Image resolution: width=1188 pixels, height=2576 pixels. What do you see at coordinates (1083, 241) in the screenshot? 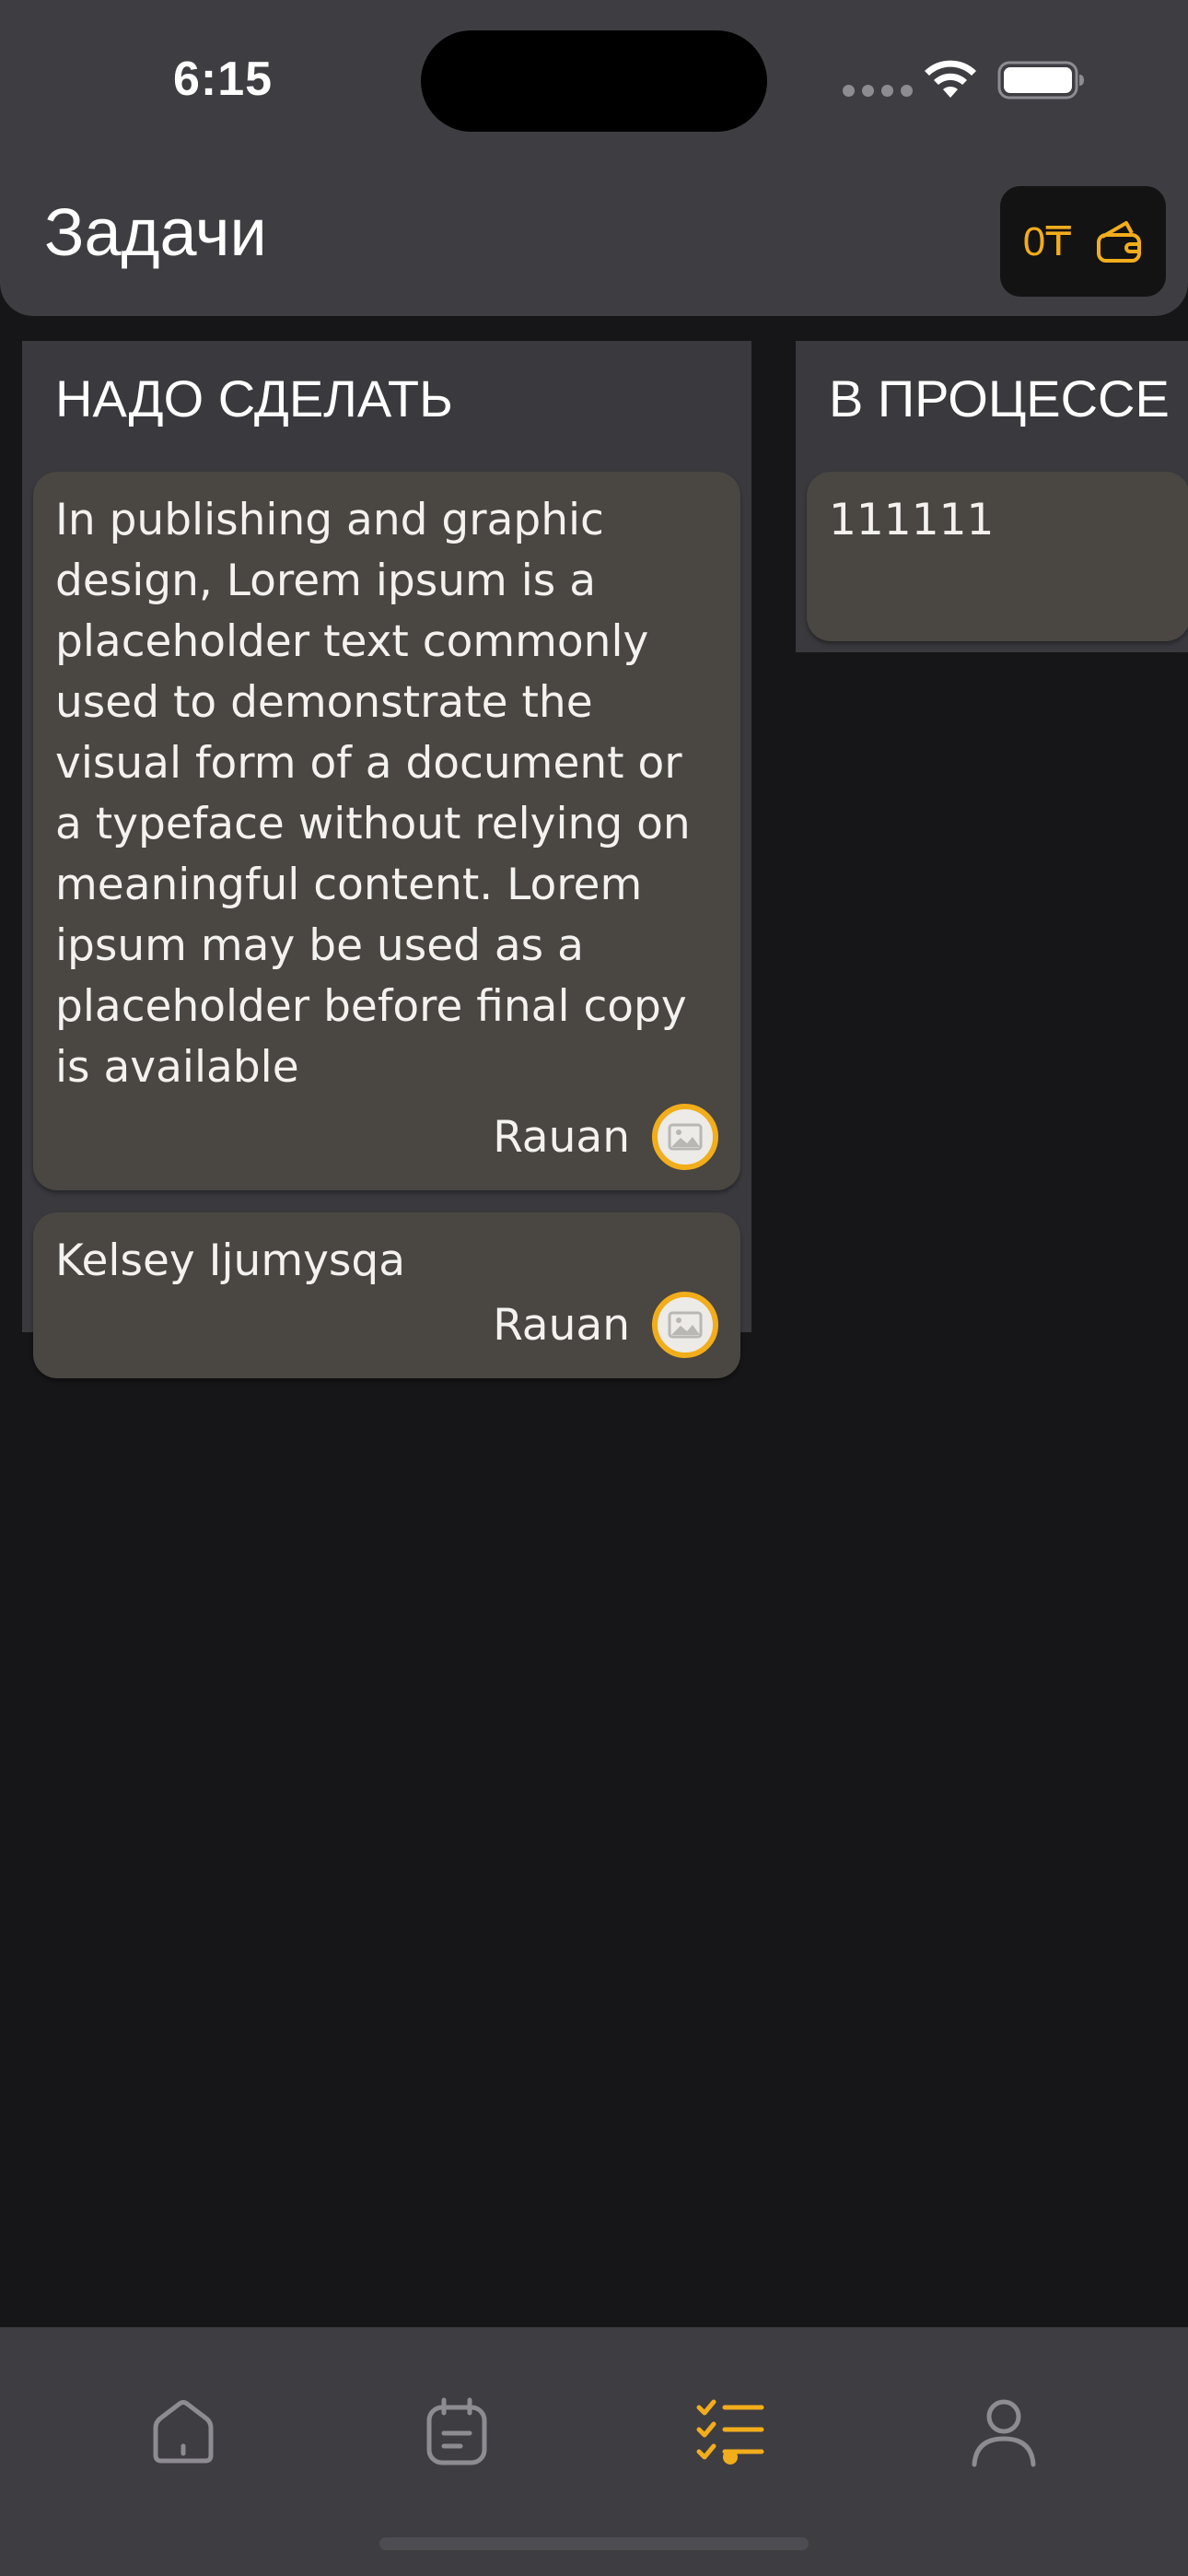
I see `wallet-button: 0₸` at bounding box center [1083, 241].